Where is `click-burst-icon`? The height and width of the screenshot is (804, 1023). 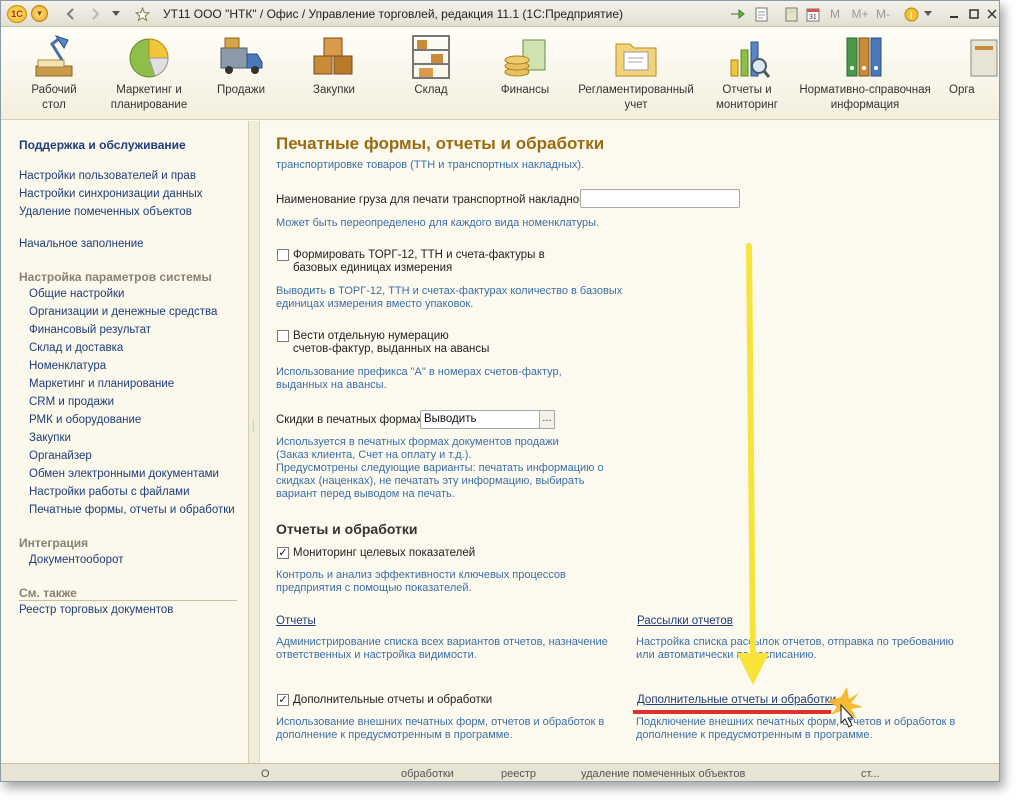 click-burst-icon is located at coordinates (845, 707).